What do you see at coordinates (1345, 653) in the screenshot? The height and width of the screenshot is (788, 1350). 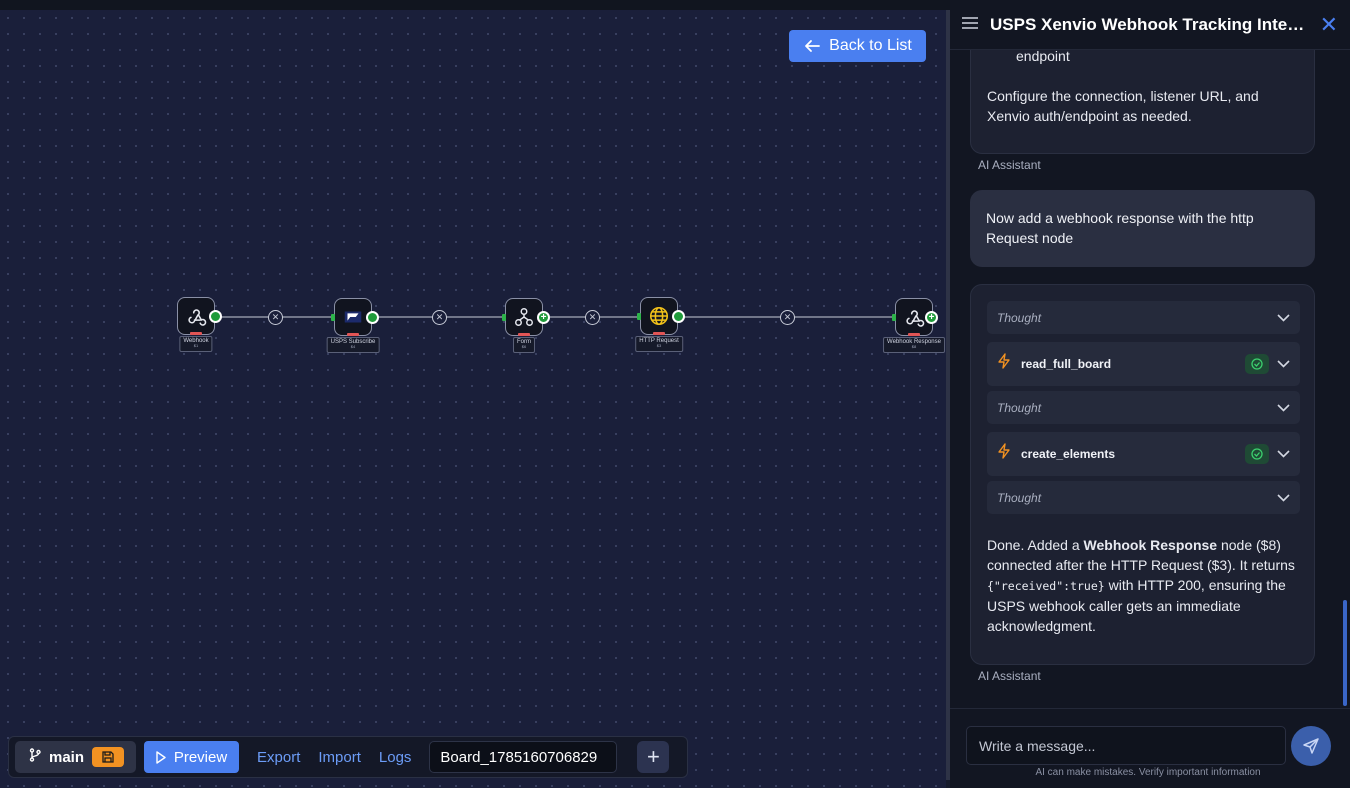 I see `chat-scrollbar` at bounding box center [1345, 653].